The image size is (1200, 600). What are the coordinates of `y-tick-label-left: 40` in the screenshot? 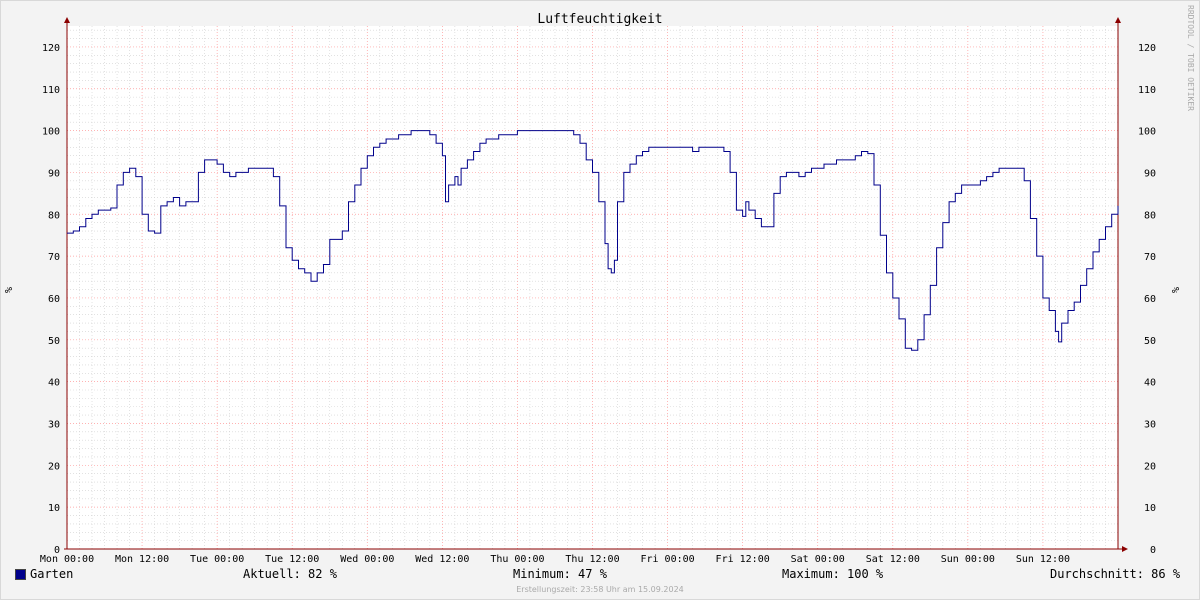 It's located at (54, 383).